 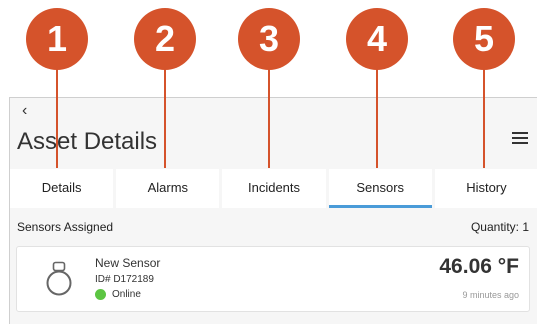 I want to click on tab-incidents: Incidents, so click(x=274, y=188).